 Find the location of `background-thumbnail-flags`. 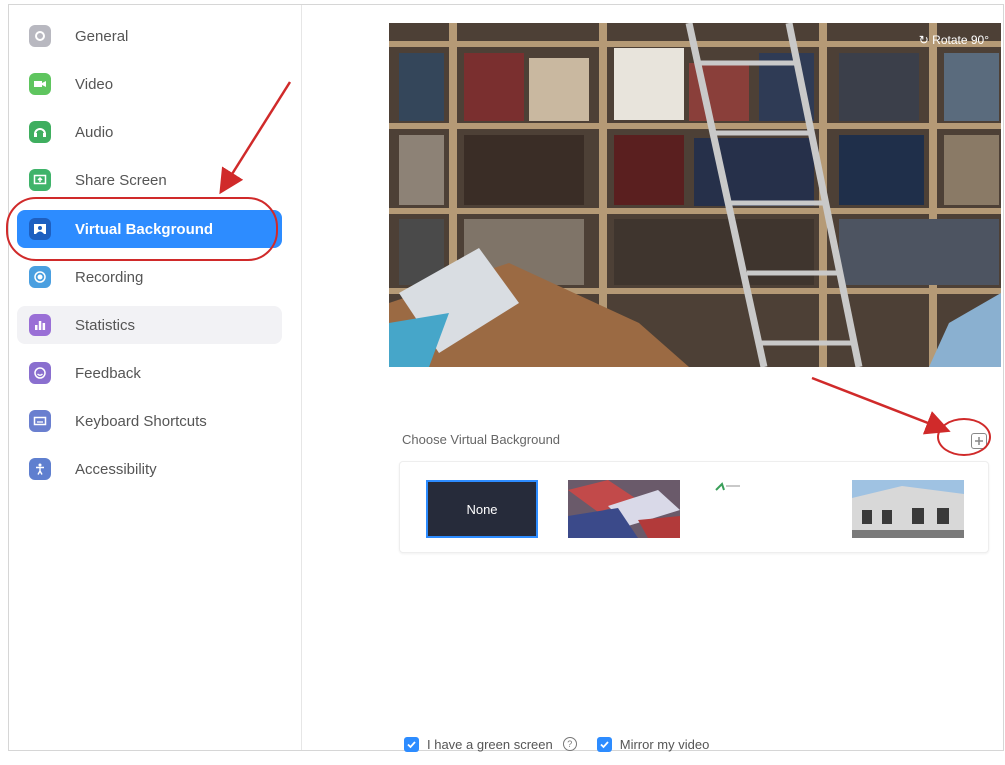

background-thumbnail-flags is located at coordinates (624, 509).